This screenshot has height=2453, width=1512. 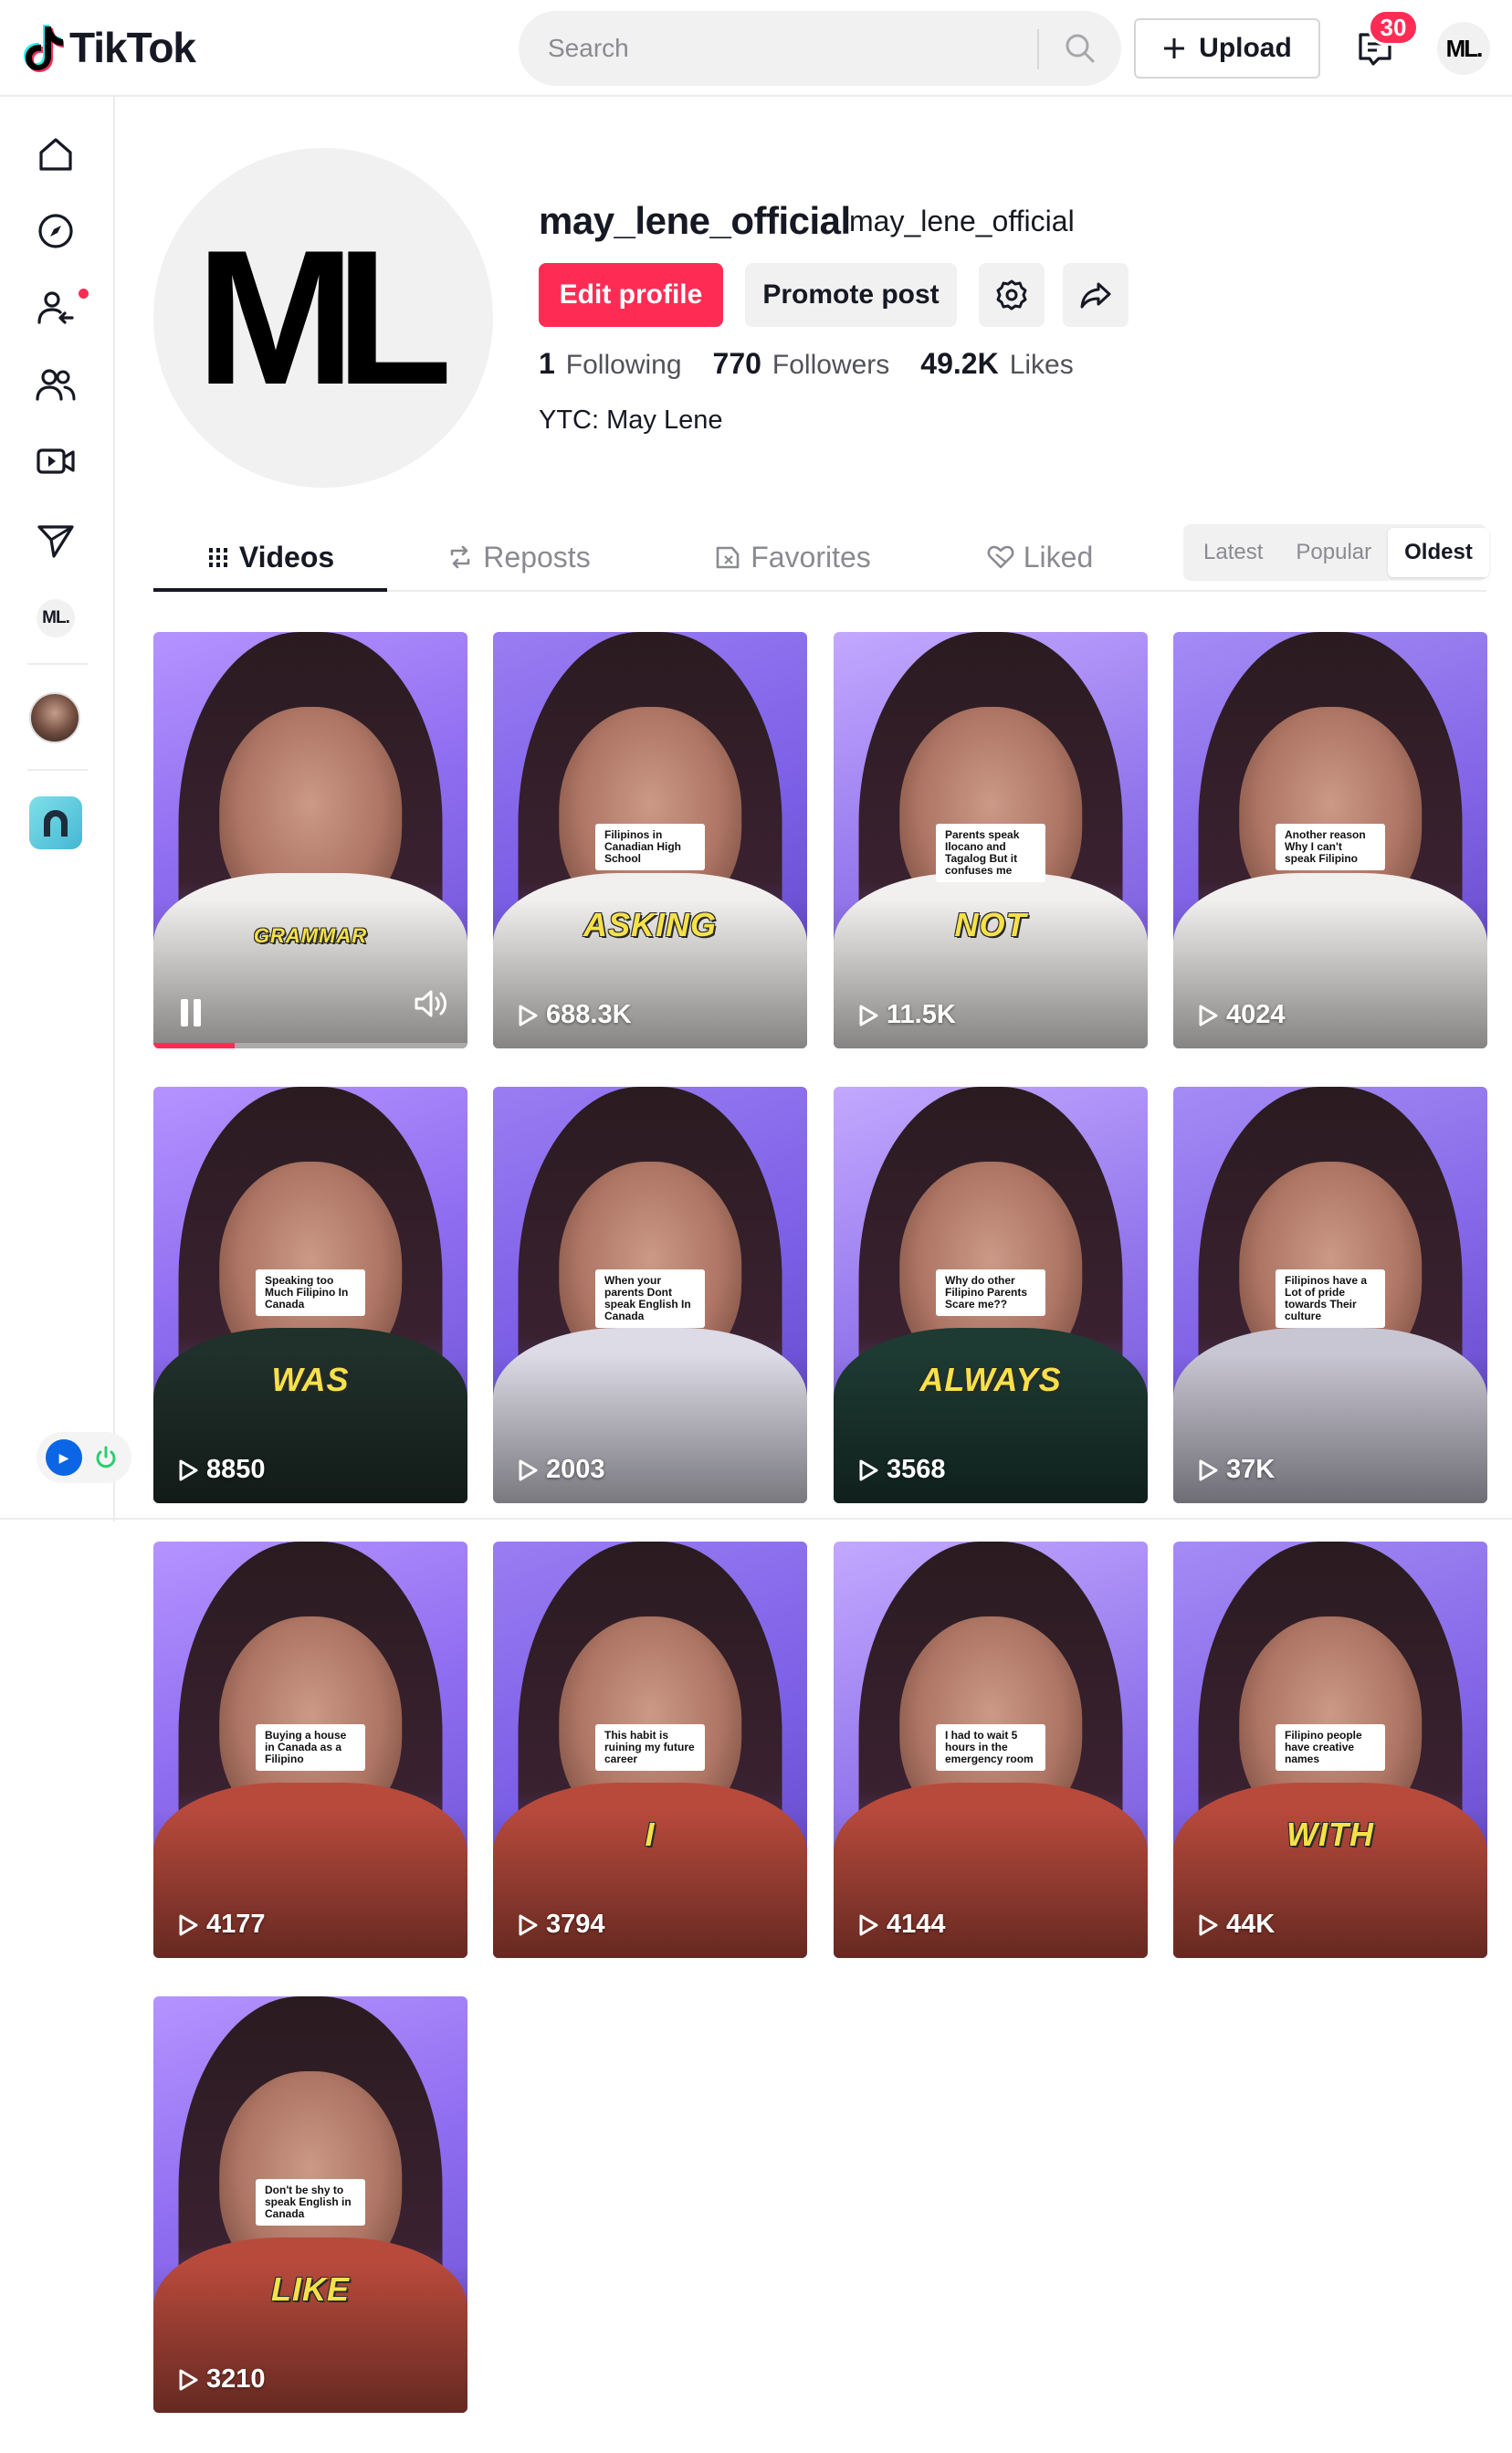 I want to click on profile-avatar: ML, so click(x=323, y=318).